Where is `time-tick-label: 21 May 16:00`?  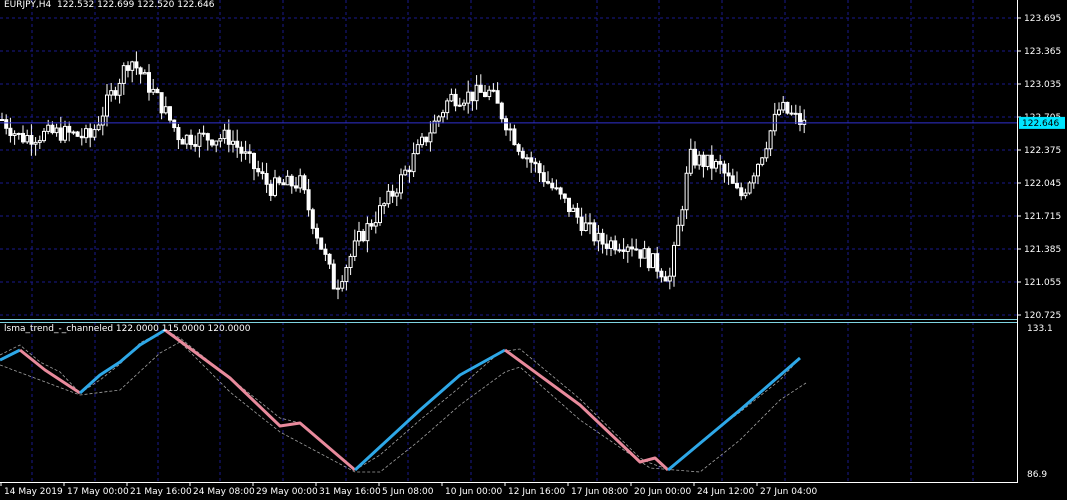
time-tick-label: 21 May 16:00 is located at coordinates (161, 492).